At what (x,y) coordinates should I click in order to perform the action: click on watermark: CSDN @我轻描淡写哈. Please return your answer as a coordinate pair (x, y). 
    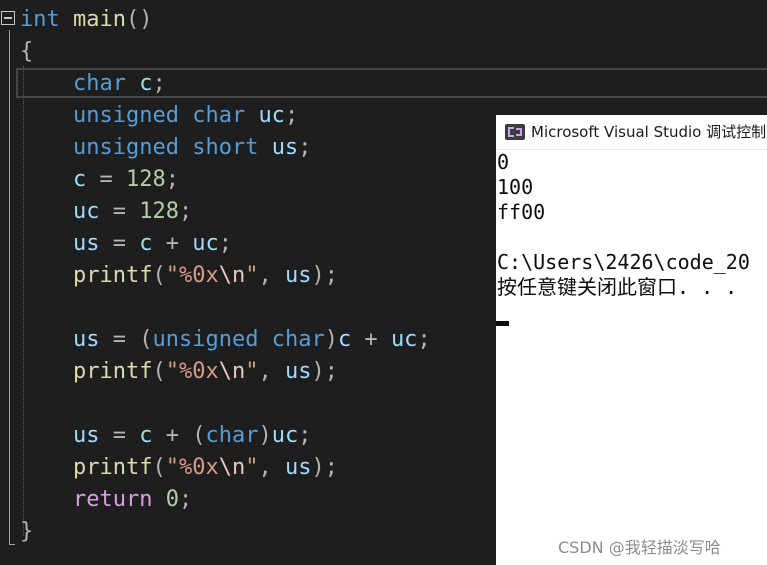
    Looking at the image, I should click on (639, 547).